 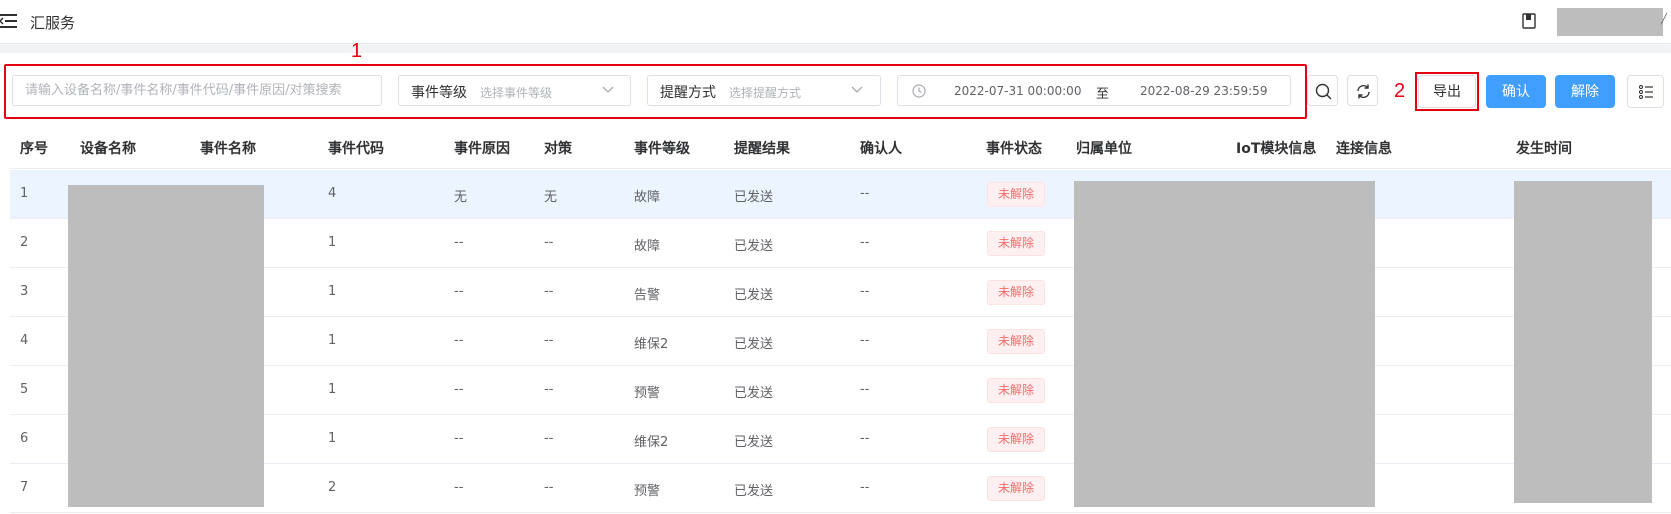 I want to click on list-settings-icon, so click(x=1646, y=92).